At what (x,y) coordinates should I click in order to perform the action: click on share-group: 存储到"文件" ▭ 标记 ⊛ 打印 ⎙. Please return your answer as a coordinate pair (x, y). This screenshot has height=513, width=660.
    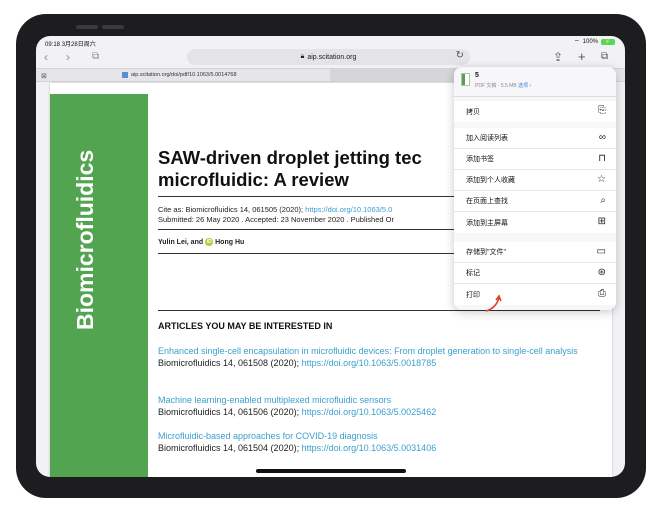
    Looking at the image, I should click on (535, 273).